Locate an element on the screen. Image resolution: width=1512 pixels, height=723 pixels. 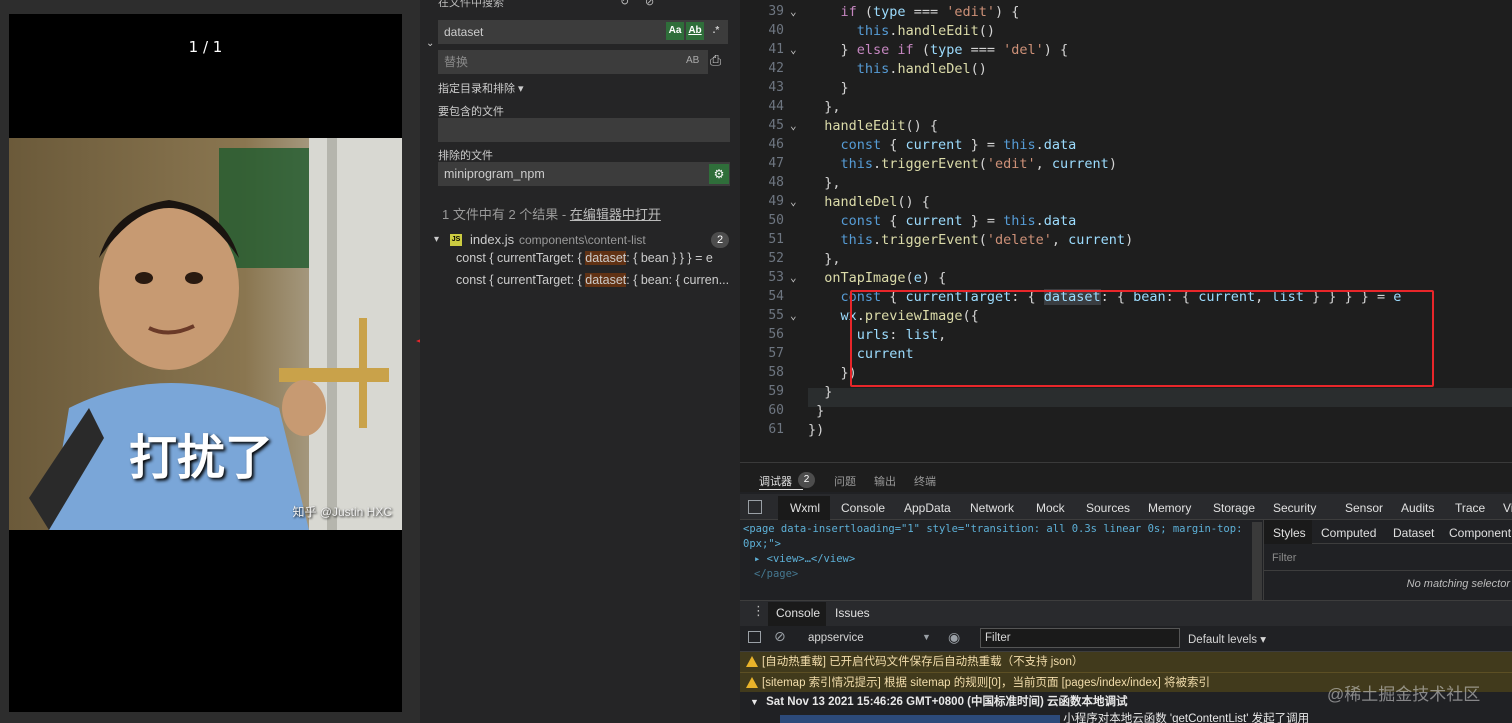
tab-sources: Sources is located at coordinates (1108, 508).